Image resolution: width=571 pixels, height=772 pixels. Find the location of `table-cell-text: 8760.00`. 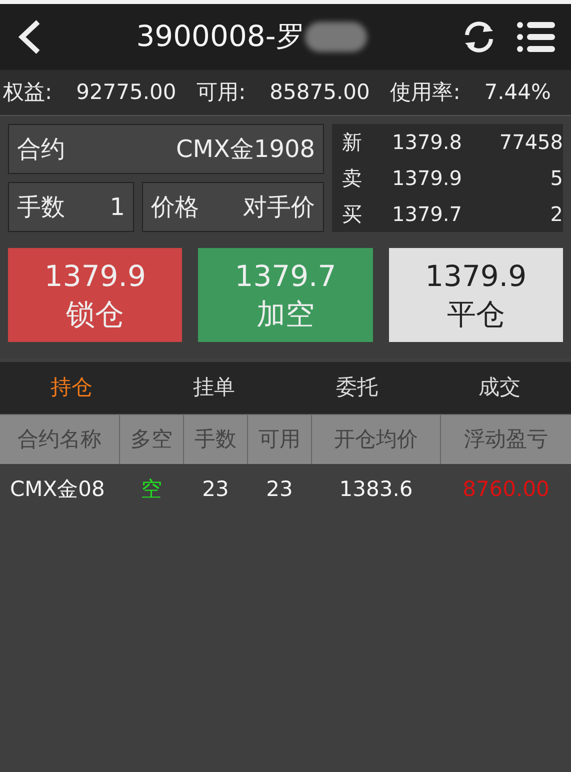

table-cell-text: 8760.00 is located at coordinates (506, 490).